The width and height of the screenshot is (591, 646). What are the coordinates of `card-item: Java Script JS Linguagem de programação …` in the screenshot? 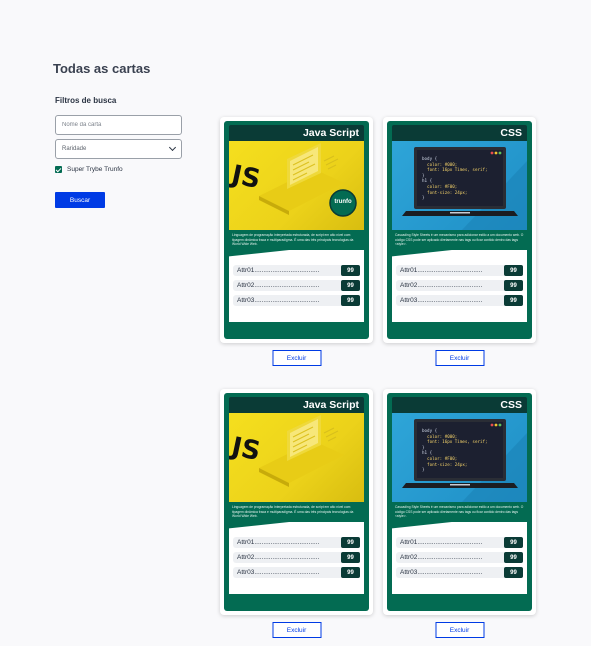 It's located at (296, 513).